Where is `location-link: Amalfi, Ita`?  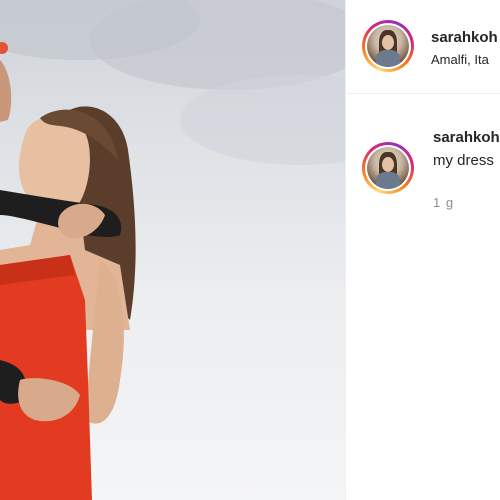
location-link: Amalfi, Ita is located at coordinates (460, 59).